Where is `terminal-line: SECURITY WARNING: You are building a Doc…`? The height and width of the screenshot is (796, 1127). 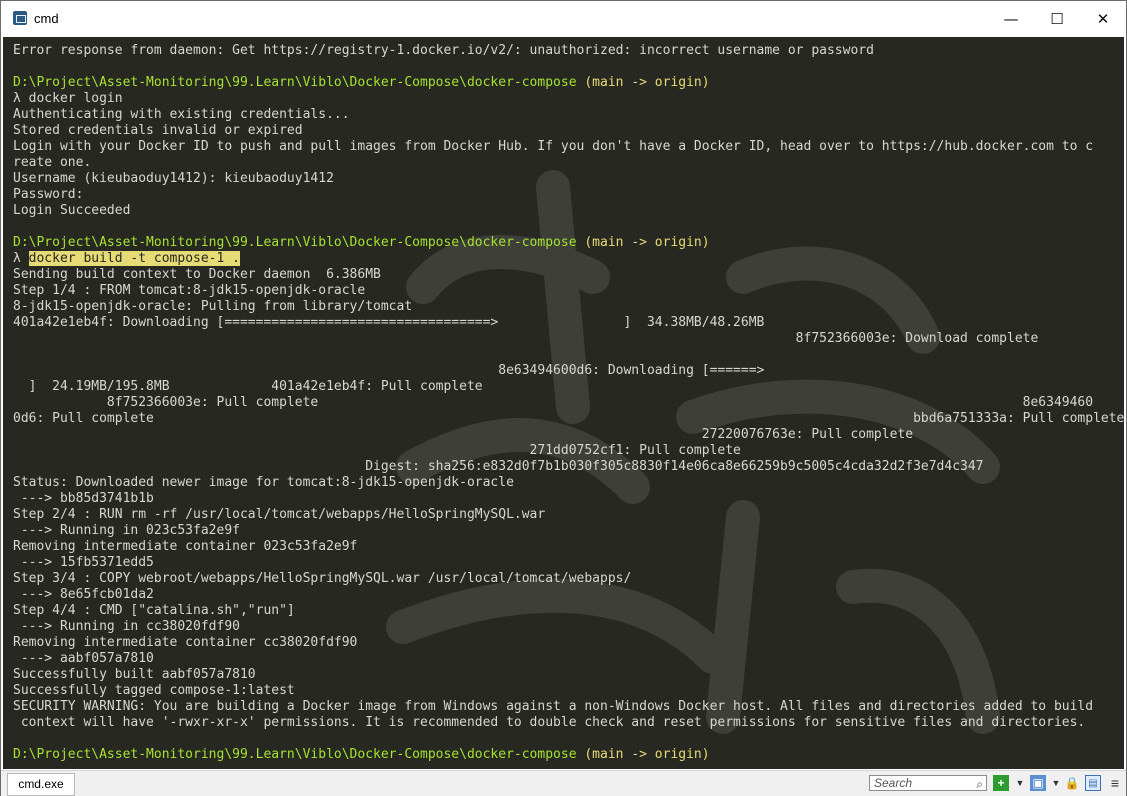 terminal-line: SECURITY WARNING: You are building a Doc… is located at coordinates (553, 706).